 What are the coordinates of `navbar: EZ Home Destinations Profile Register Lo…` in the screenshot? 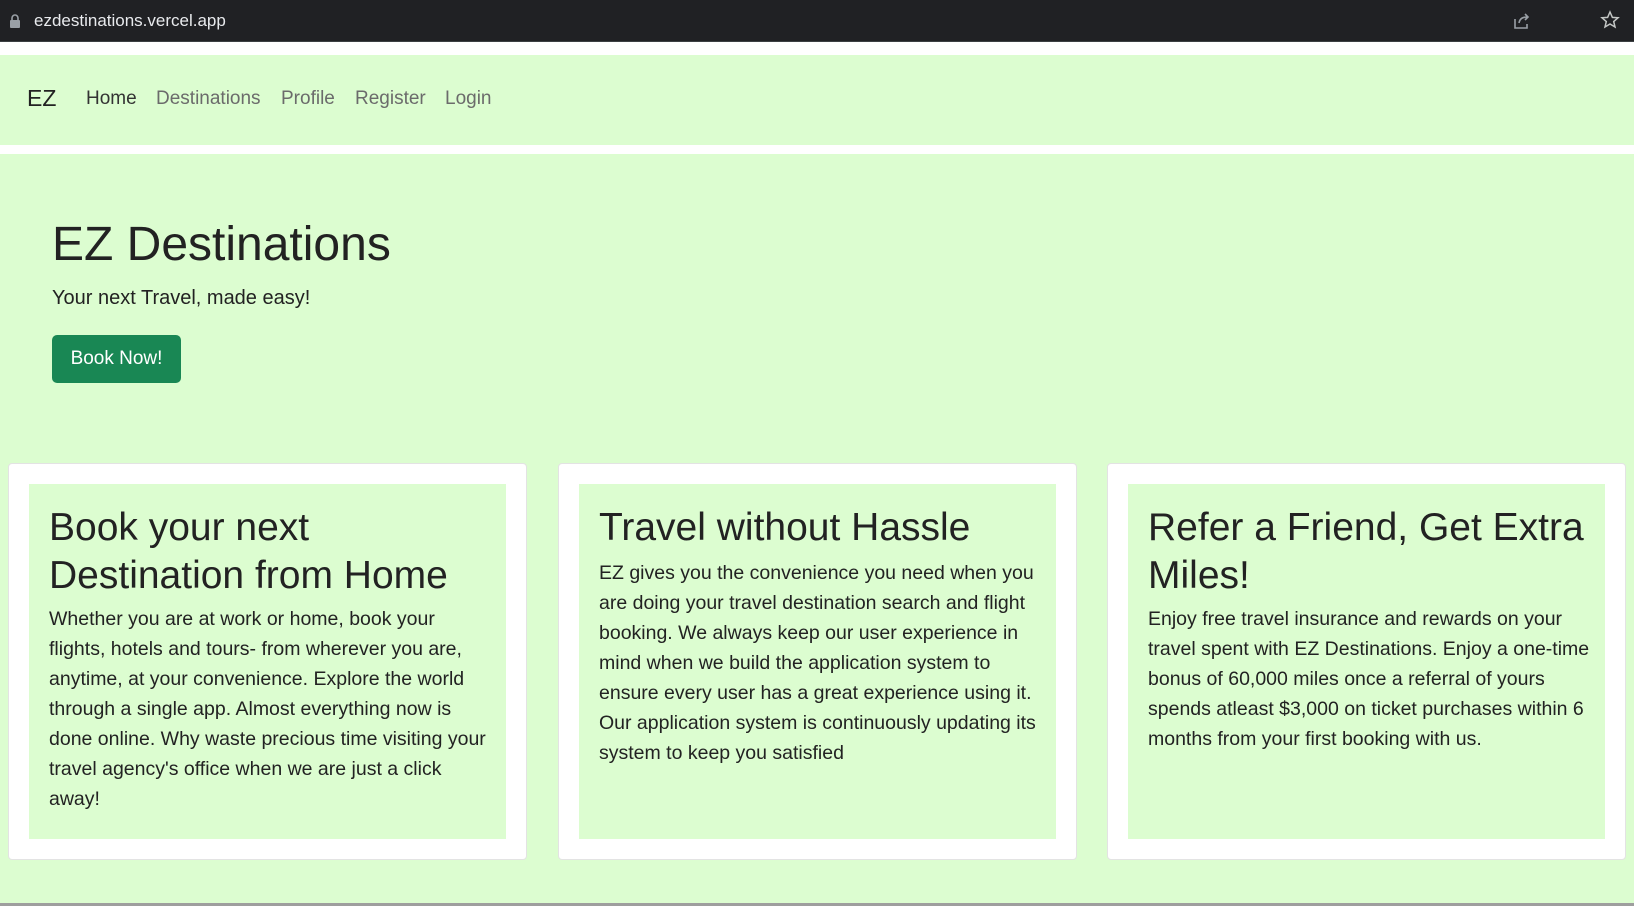 It's located at (817, 100).